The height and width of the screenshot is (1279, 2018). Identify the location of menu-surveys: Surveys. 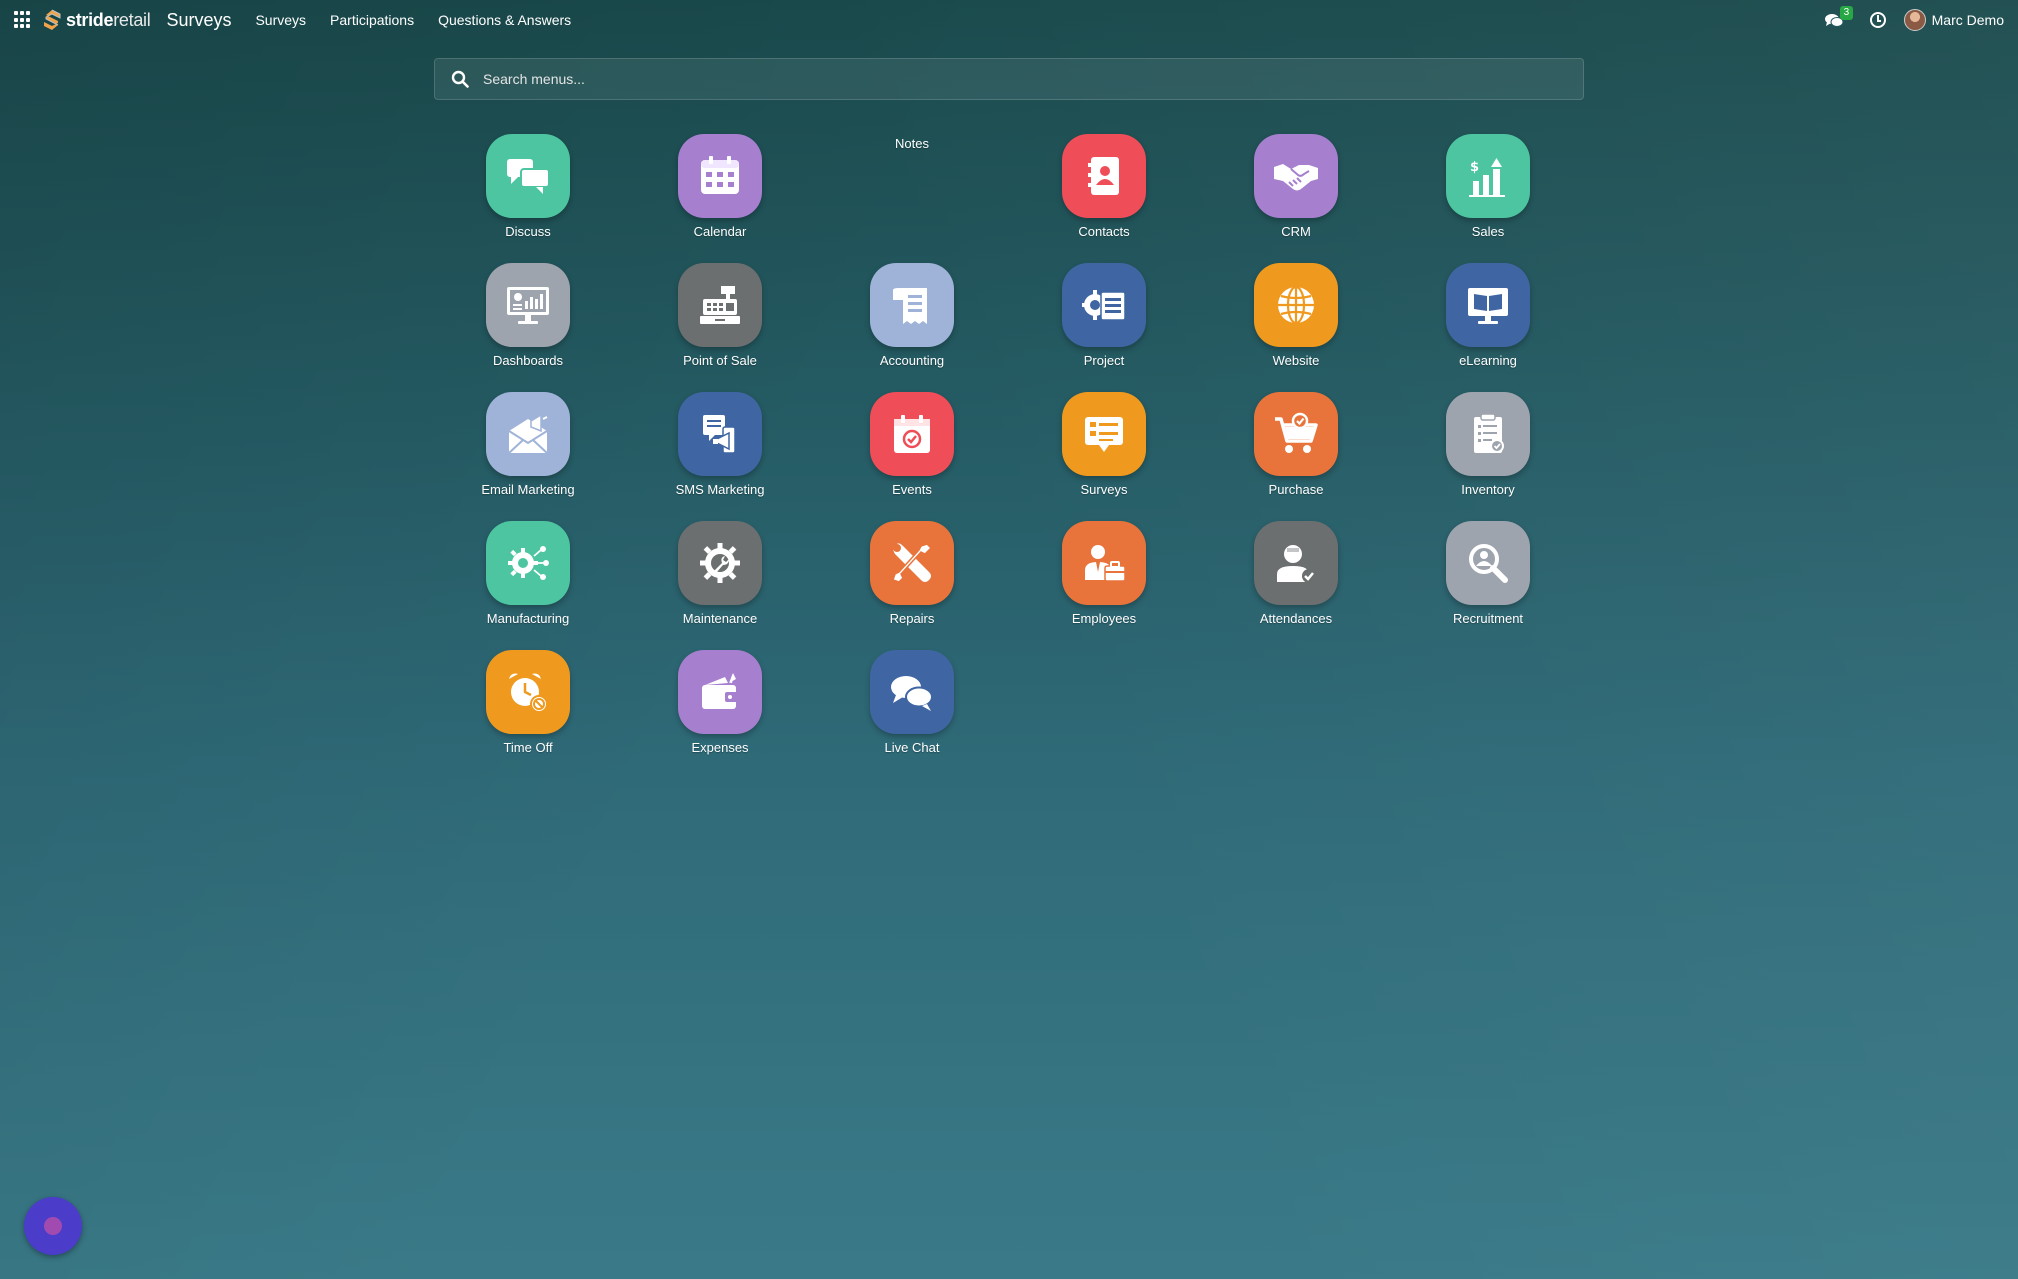
(280, 20).